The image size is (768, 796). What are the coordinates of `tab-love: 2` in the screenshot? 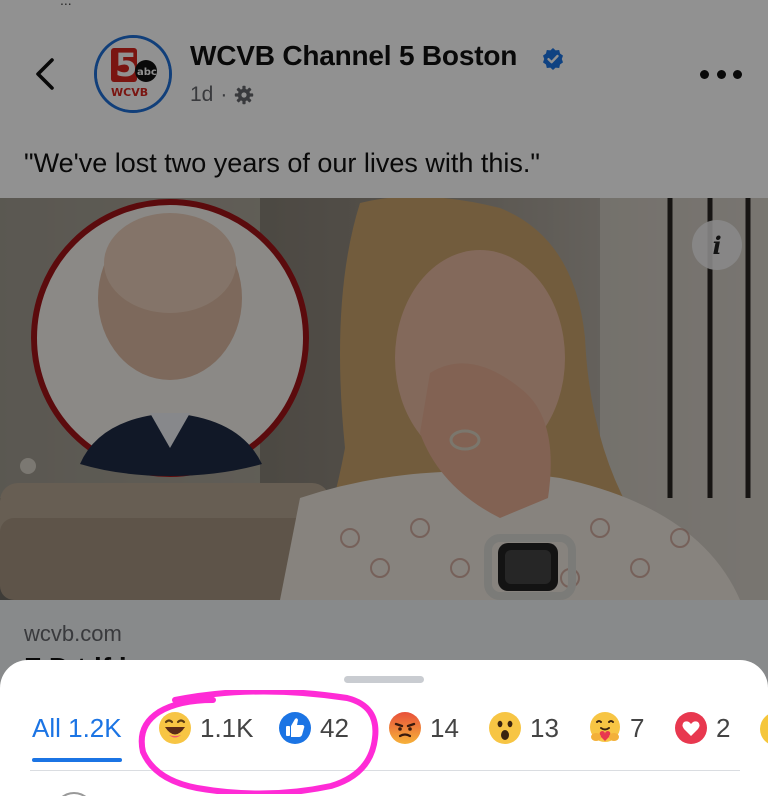 It's located at (702, 728).